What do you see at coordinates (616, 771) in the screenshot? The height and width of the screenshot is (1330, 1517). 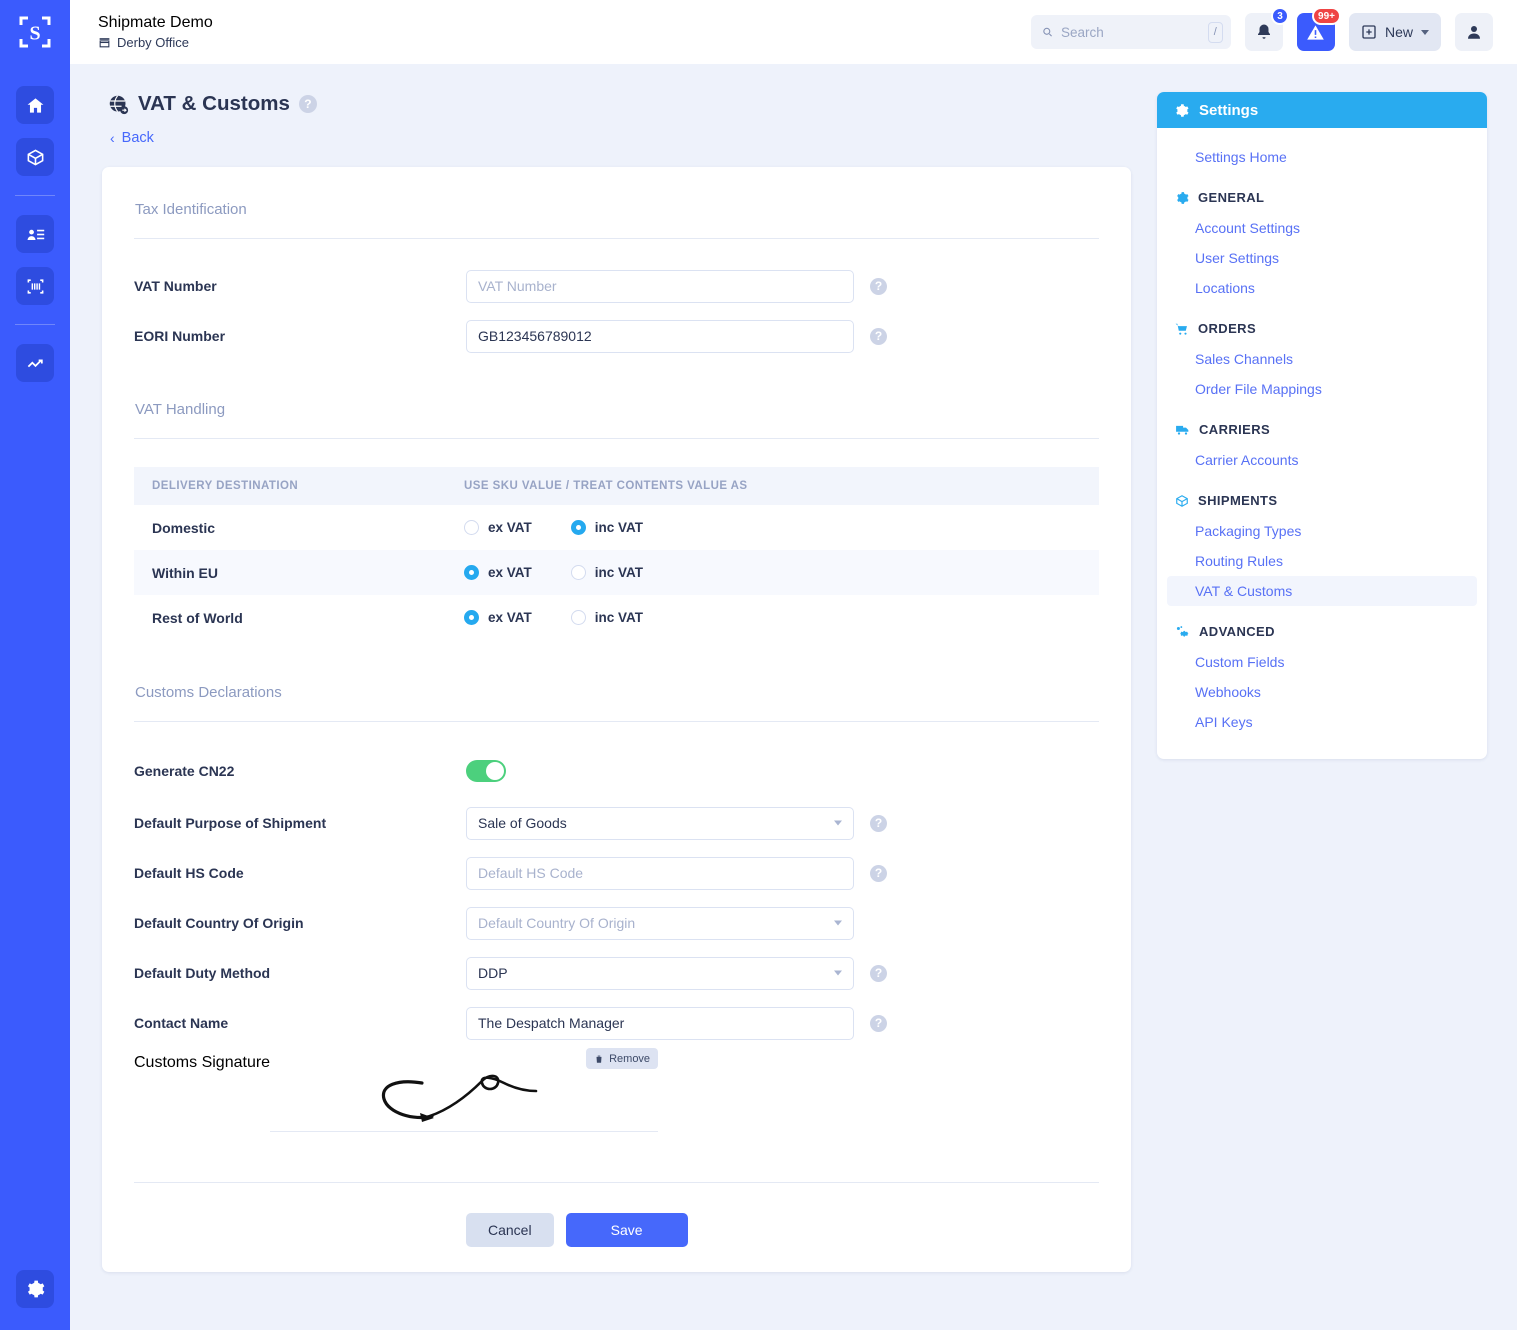 I see `field-row-generate-cn22: Generate CN22` at bounding box center [616, 771].